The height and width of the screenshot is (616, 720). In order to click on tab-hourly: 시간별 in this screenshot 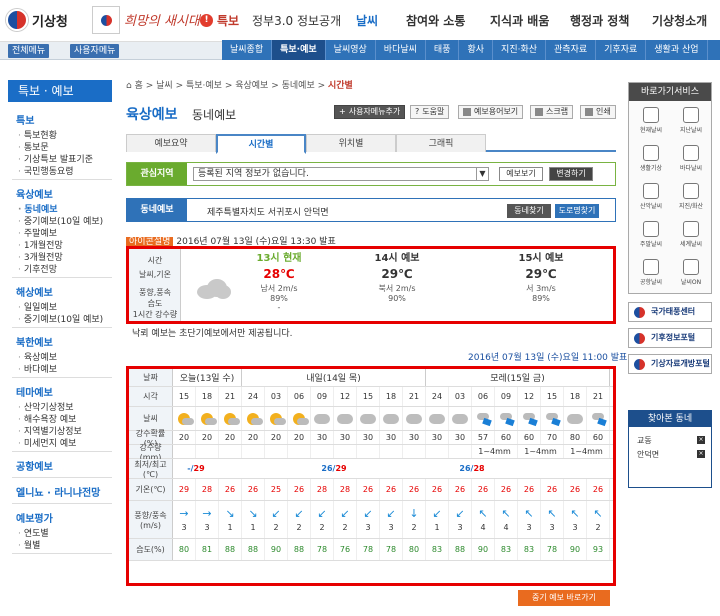, I will do `click(261, 144)`.